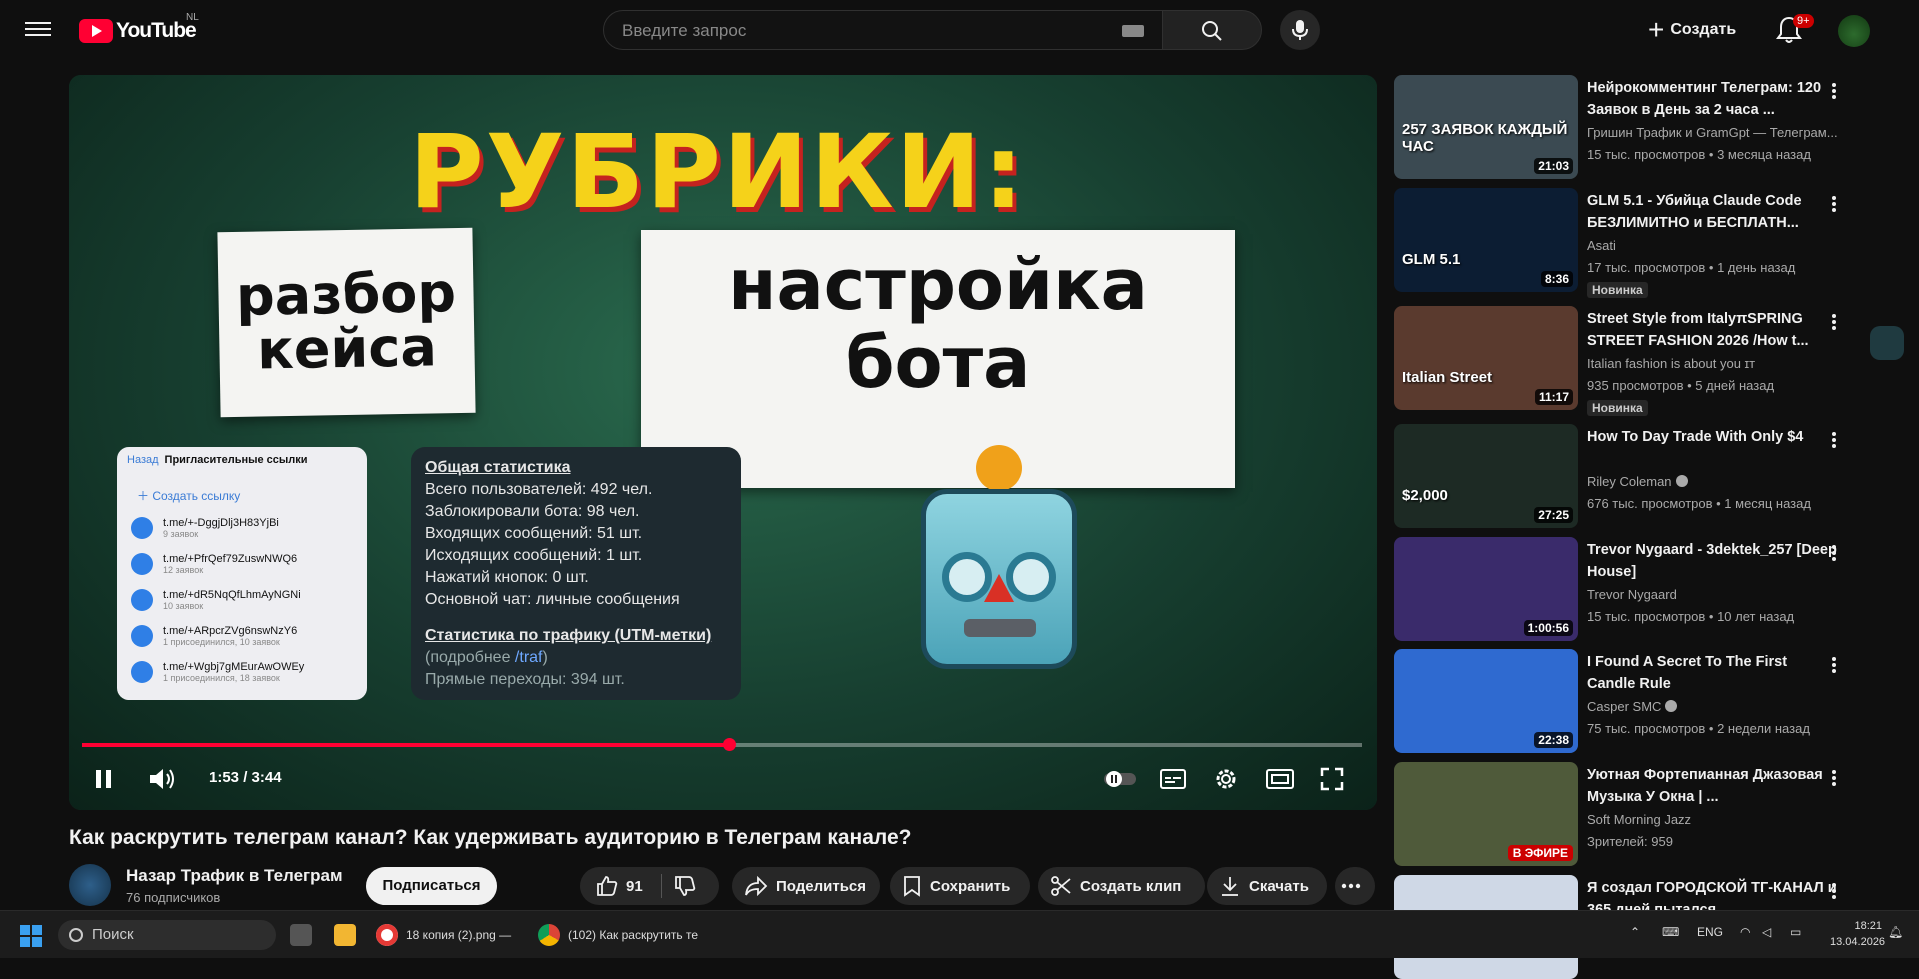 This screenshot has width=1919, height=979. What do you see at coordinates (1486, 476) in the screenshot?
I see `related-video-thumbnail: $2,000 27:25` at bounding box center [1486, 476].